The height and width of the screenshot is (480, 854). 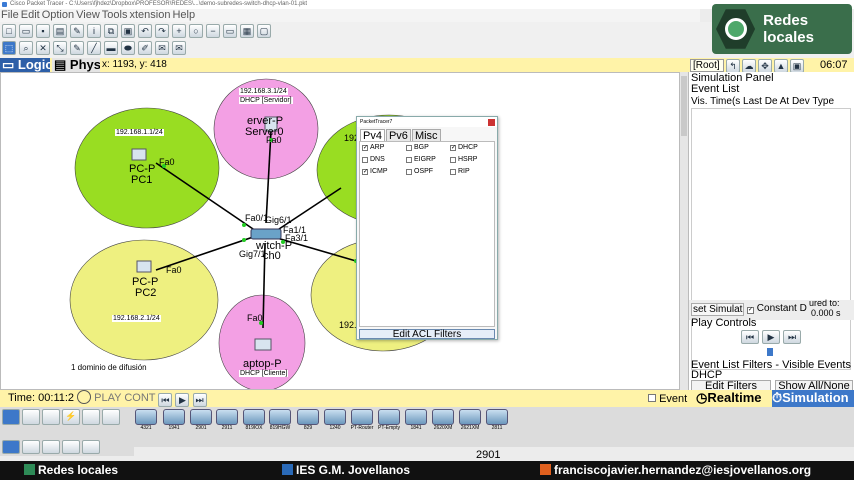 What do you see at coordinates (453, 147) in the screenshot?
I see `dhcp-checkbox: ✓` at bounding box center [453, 147].